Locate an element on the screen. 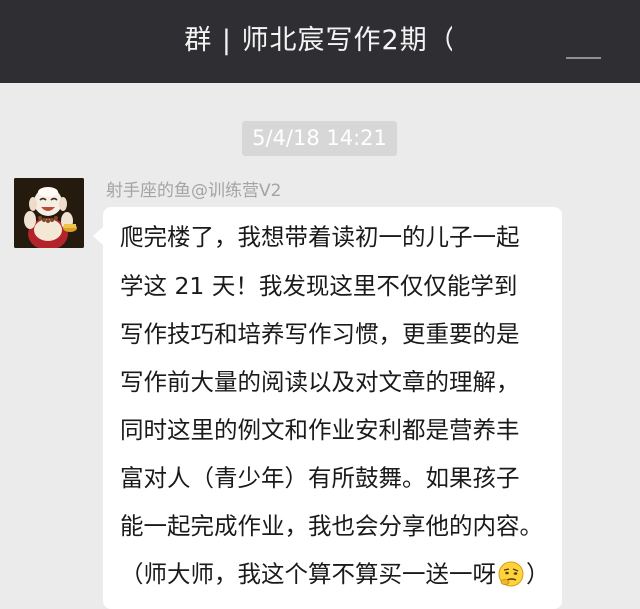 The image size is (640, 609). message-line-text: （师大师，我这个算不算买一送一呀 is located at coordinates (308, 574).